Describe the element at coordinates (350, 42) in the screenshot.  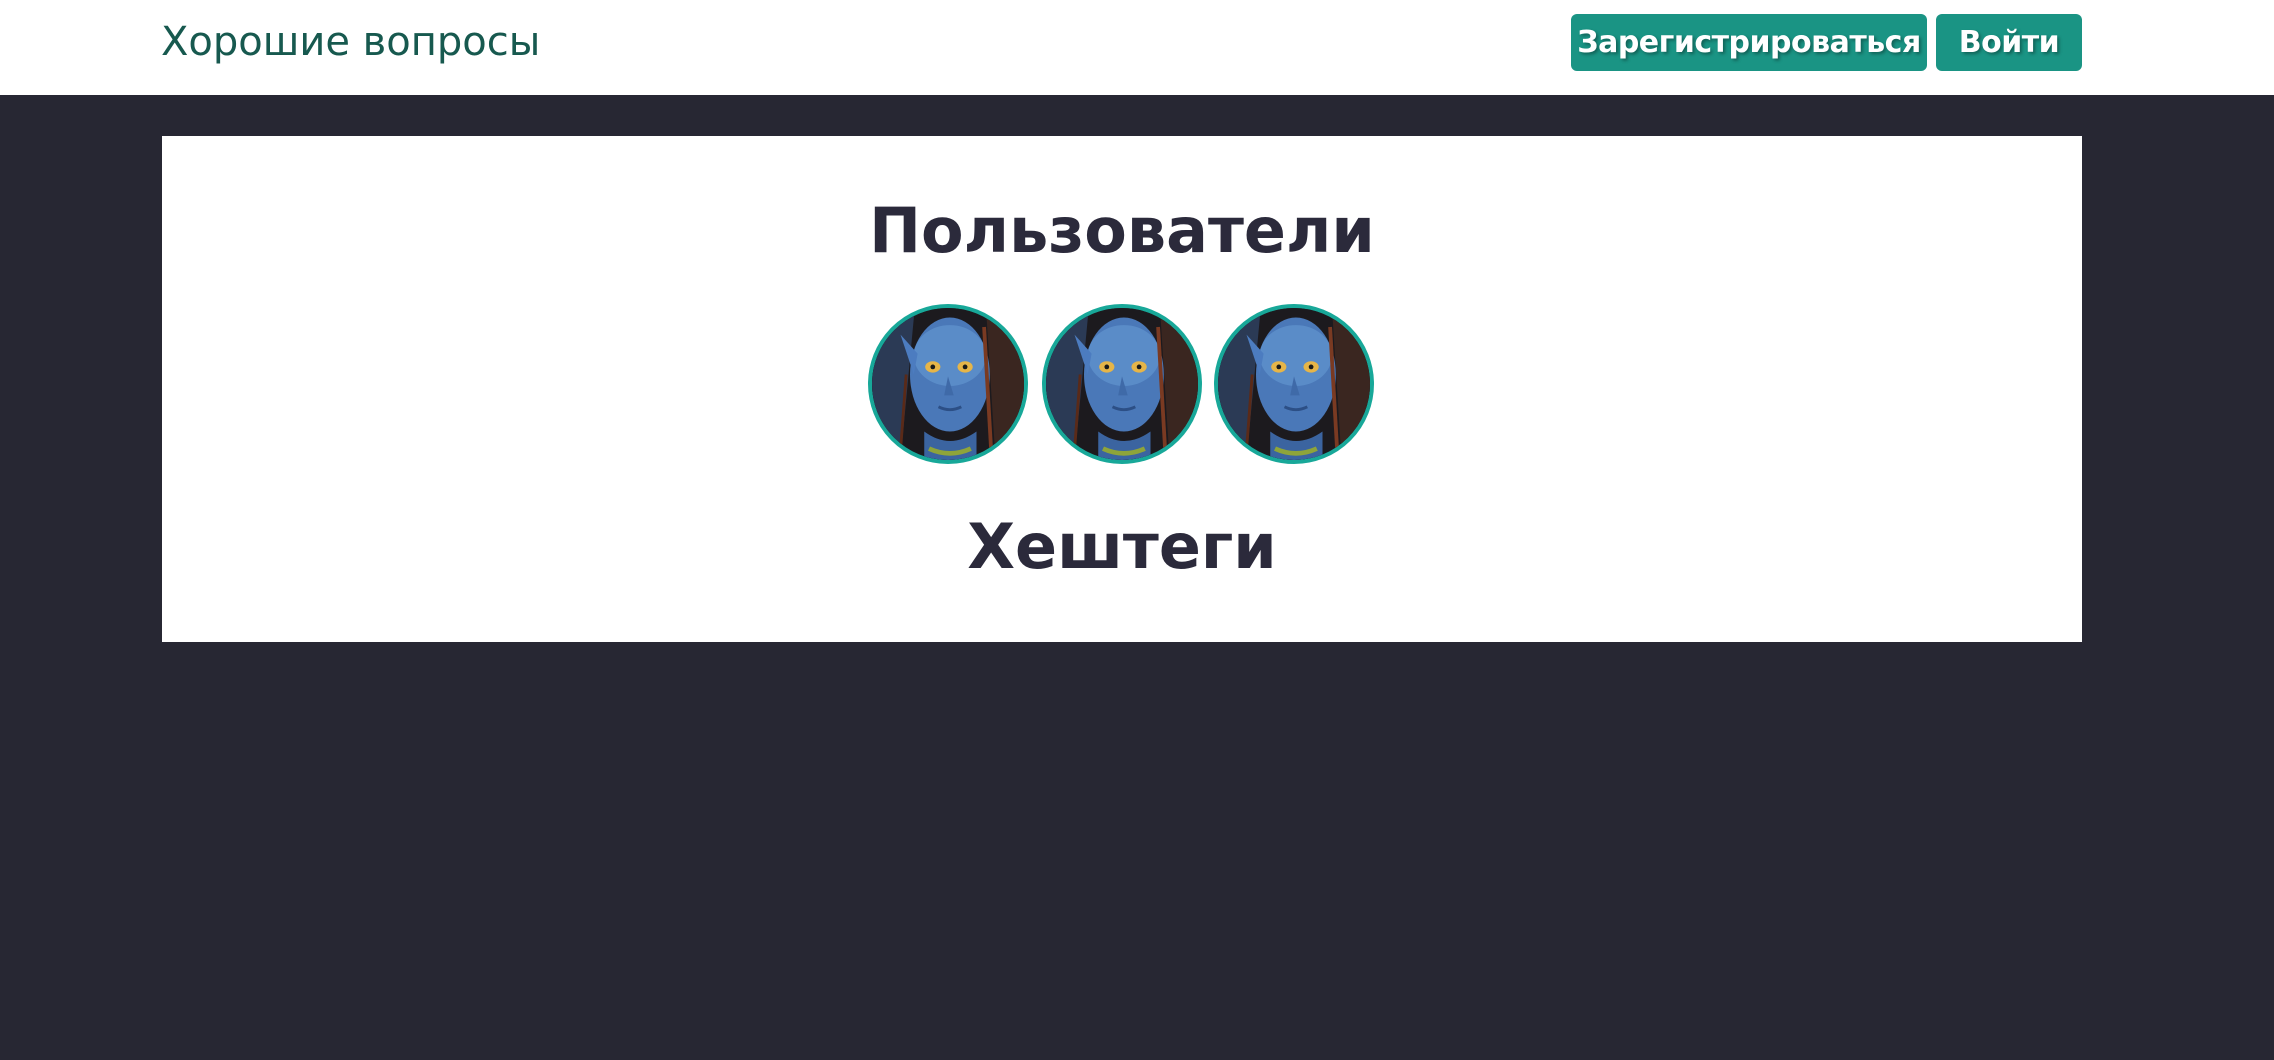
I see `site-brand-link: Хорошие вопросы` at that location.